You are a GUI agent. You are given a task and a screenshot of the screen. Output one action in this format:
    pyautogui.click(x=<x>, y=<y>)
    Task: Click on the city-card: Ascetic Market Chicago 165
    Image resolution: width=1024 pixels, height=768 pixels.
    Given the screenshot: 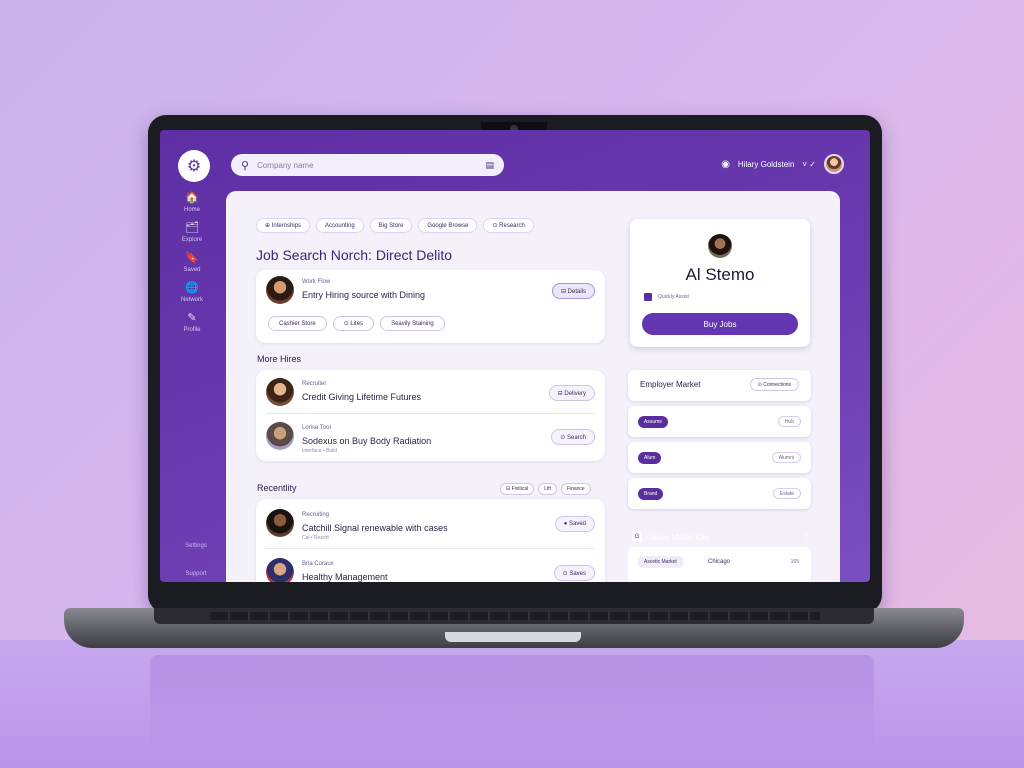 What is the action you would take?
    pyautogui.click(x=719, y=564)
    